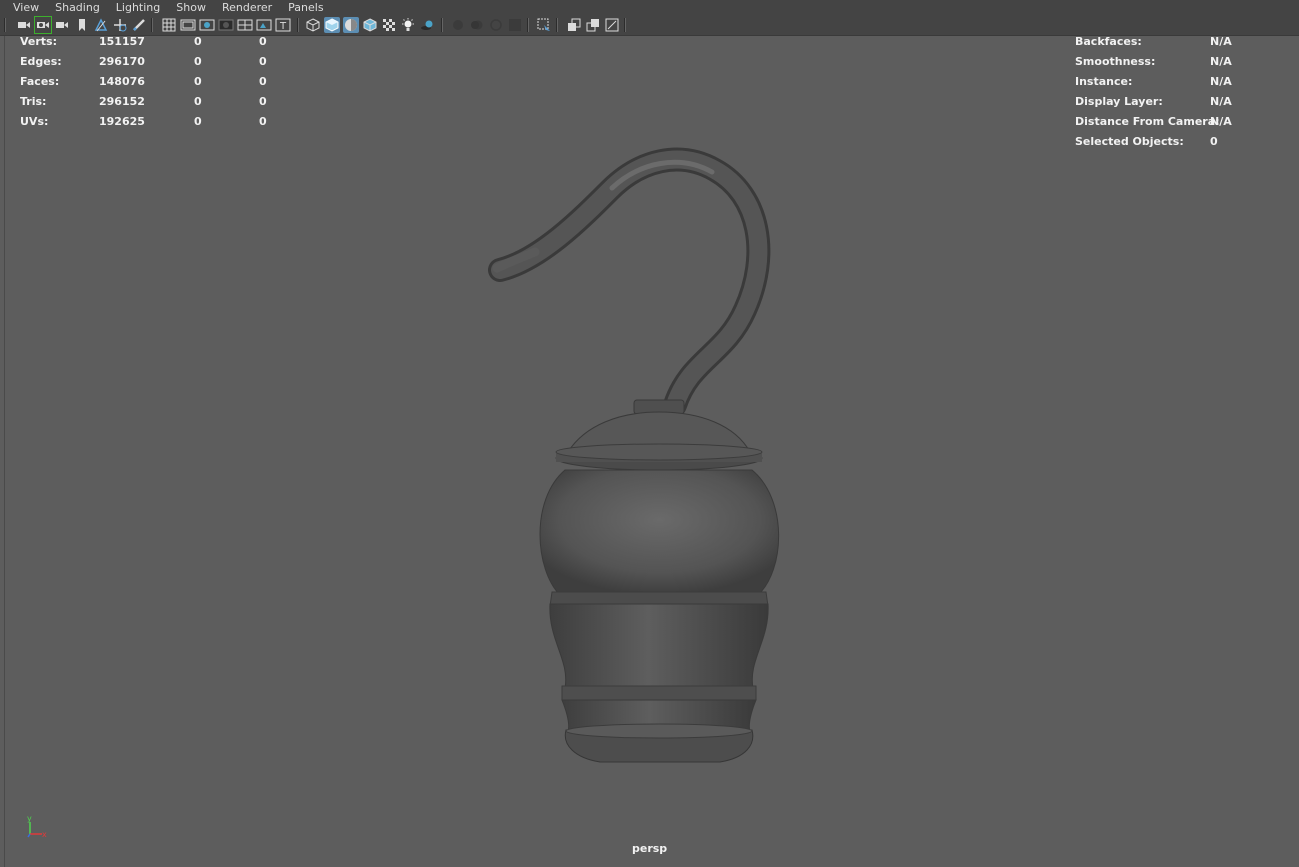 The width and height of the screenshot is (1299, 867). What do you see at coordinates (77, 7) in the screenshot?
I see `menu-shading: Shading` at bounding box center [77, 7].